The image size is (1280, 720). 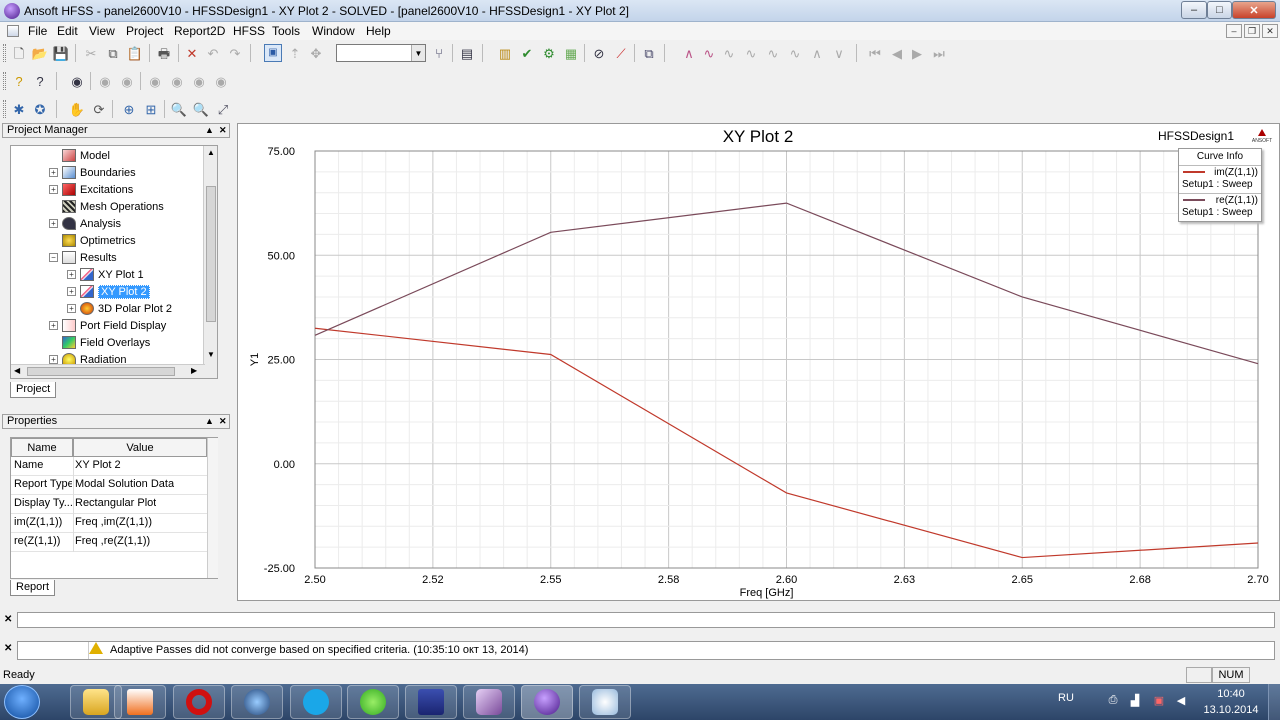 I want to click on tree-item-xy-plot-2: + XY Plot 2, so click(x=108, y=291).